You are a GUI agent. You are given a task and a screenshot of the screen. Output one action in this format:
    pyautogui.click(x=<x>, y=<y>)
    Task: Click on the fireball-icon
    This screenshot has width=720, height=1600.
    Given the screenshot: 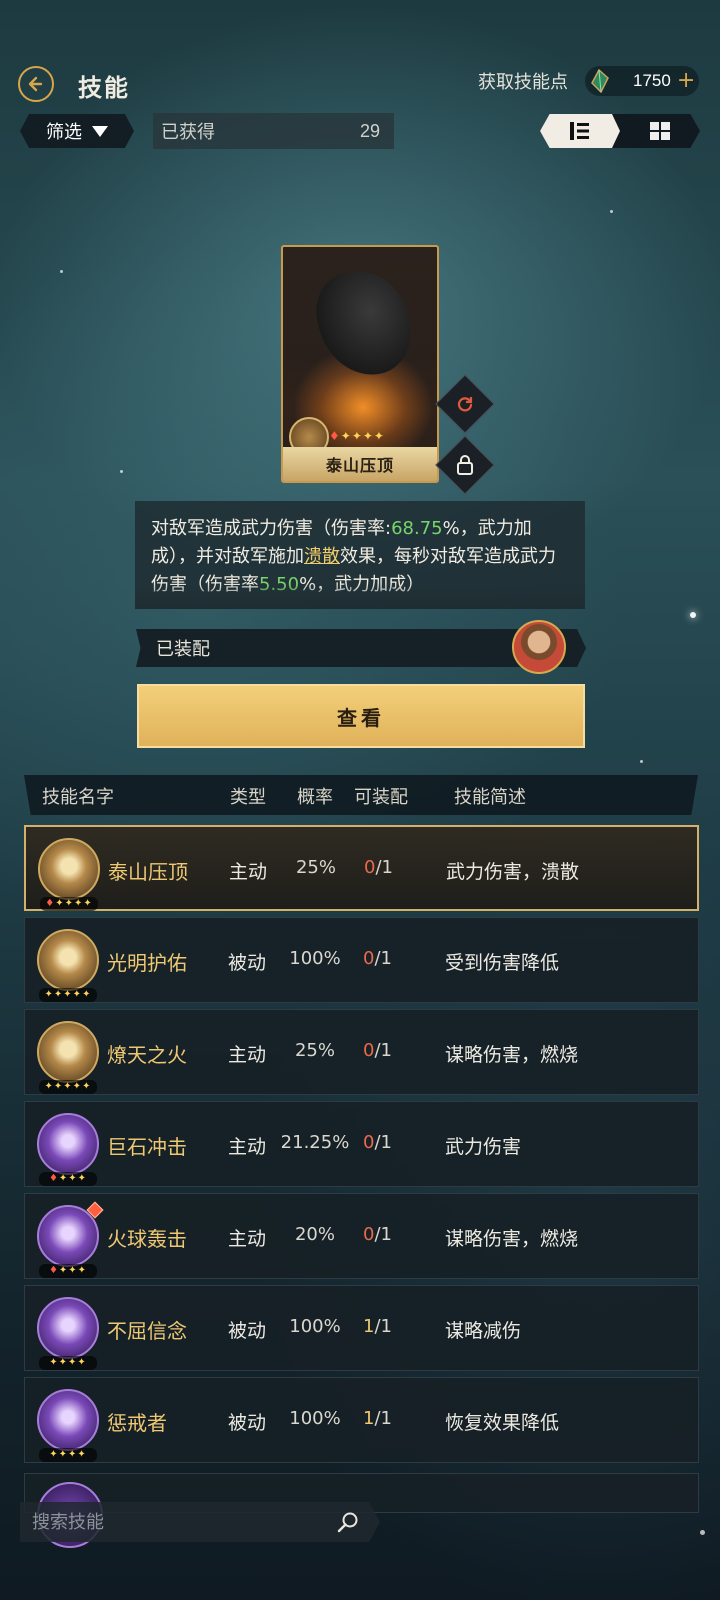 What is the action you would take?
    pyautogui.click(x=68, y=1236)
    